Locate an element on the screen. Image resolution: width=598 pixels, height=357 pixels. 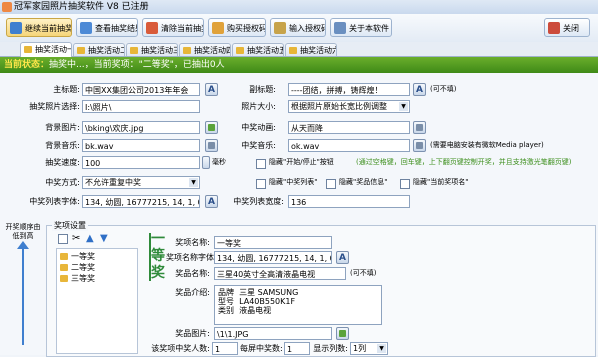
list-width-input: 136 is located at coordinates (349, 201).